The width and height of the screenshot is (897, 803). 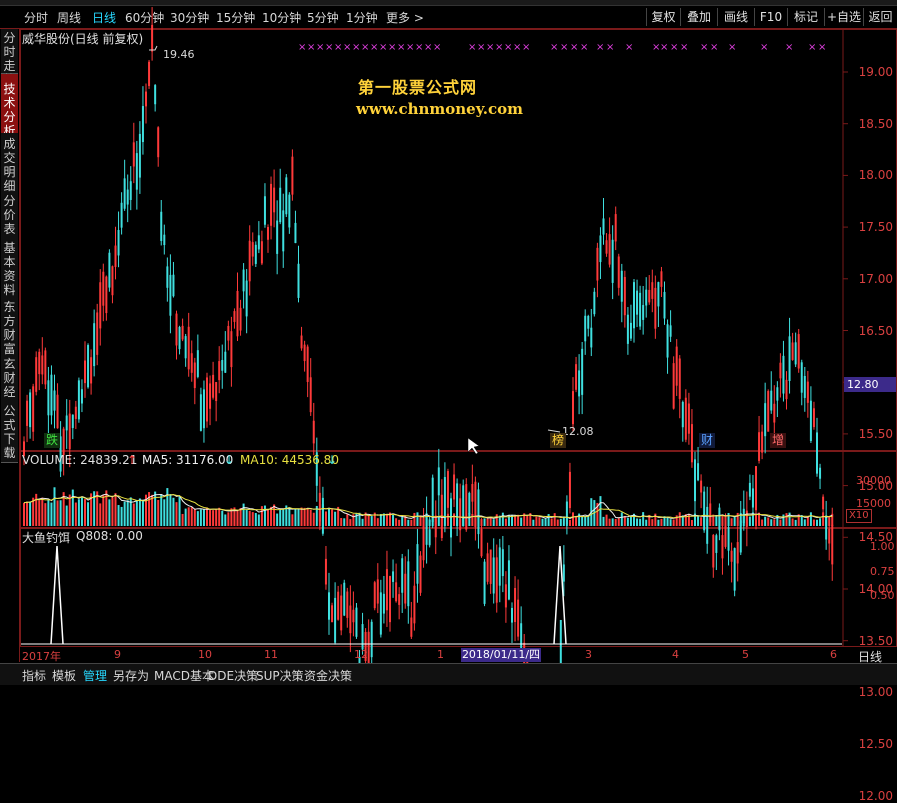 What do you see at coordinates (280, 675) in the screenshot?
I see `bottom-tab-sup: SUP决策` at bounding box center [280, 675].